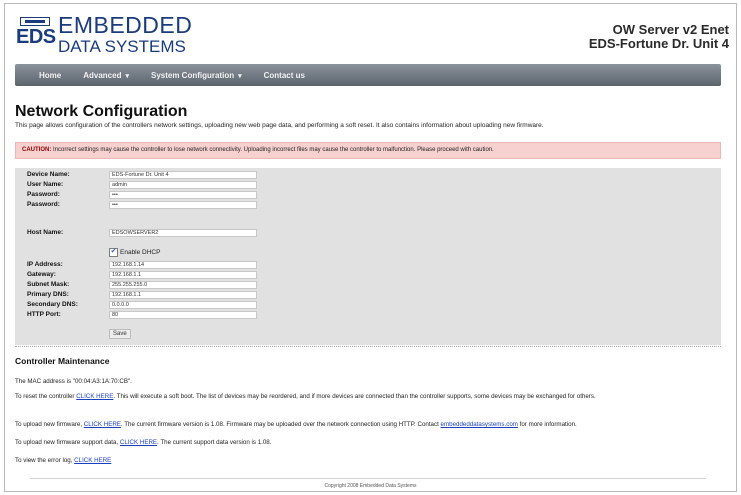 The height and width of the screenshot is (495, 741). Describe the element at coordinates (43, 204) in the screenshot. I see `password-confirm-label: Password:` at that location.